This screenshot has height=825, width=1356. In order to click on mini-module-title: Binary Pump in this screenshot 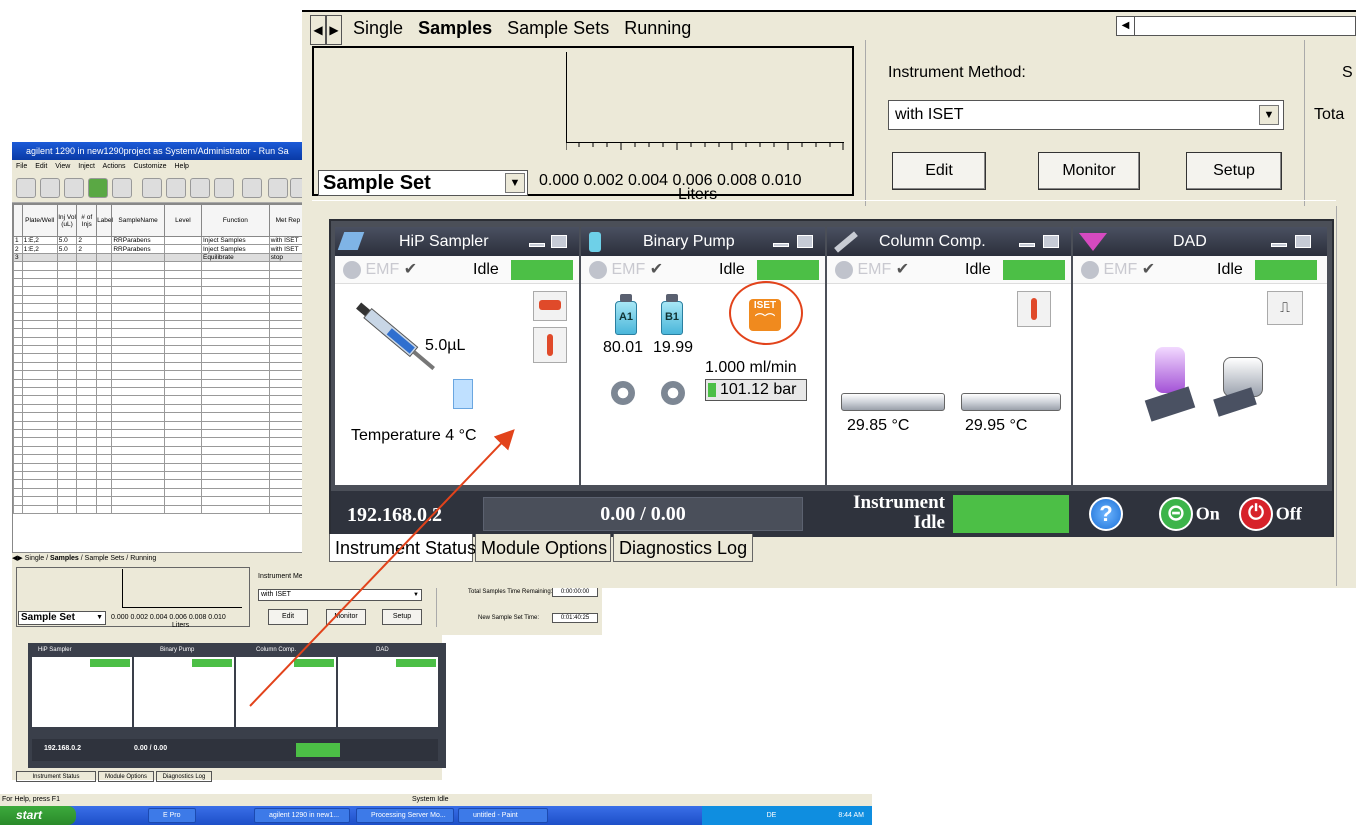, I will do `click(177, 650)`.